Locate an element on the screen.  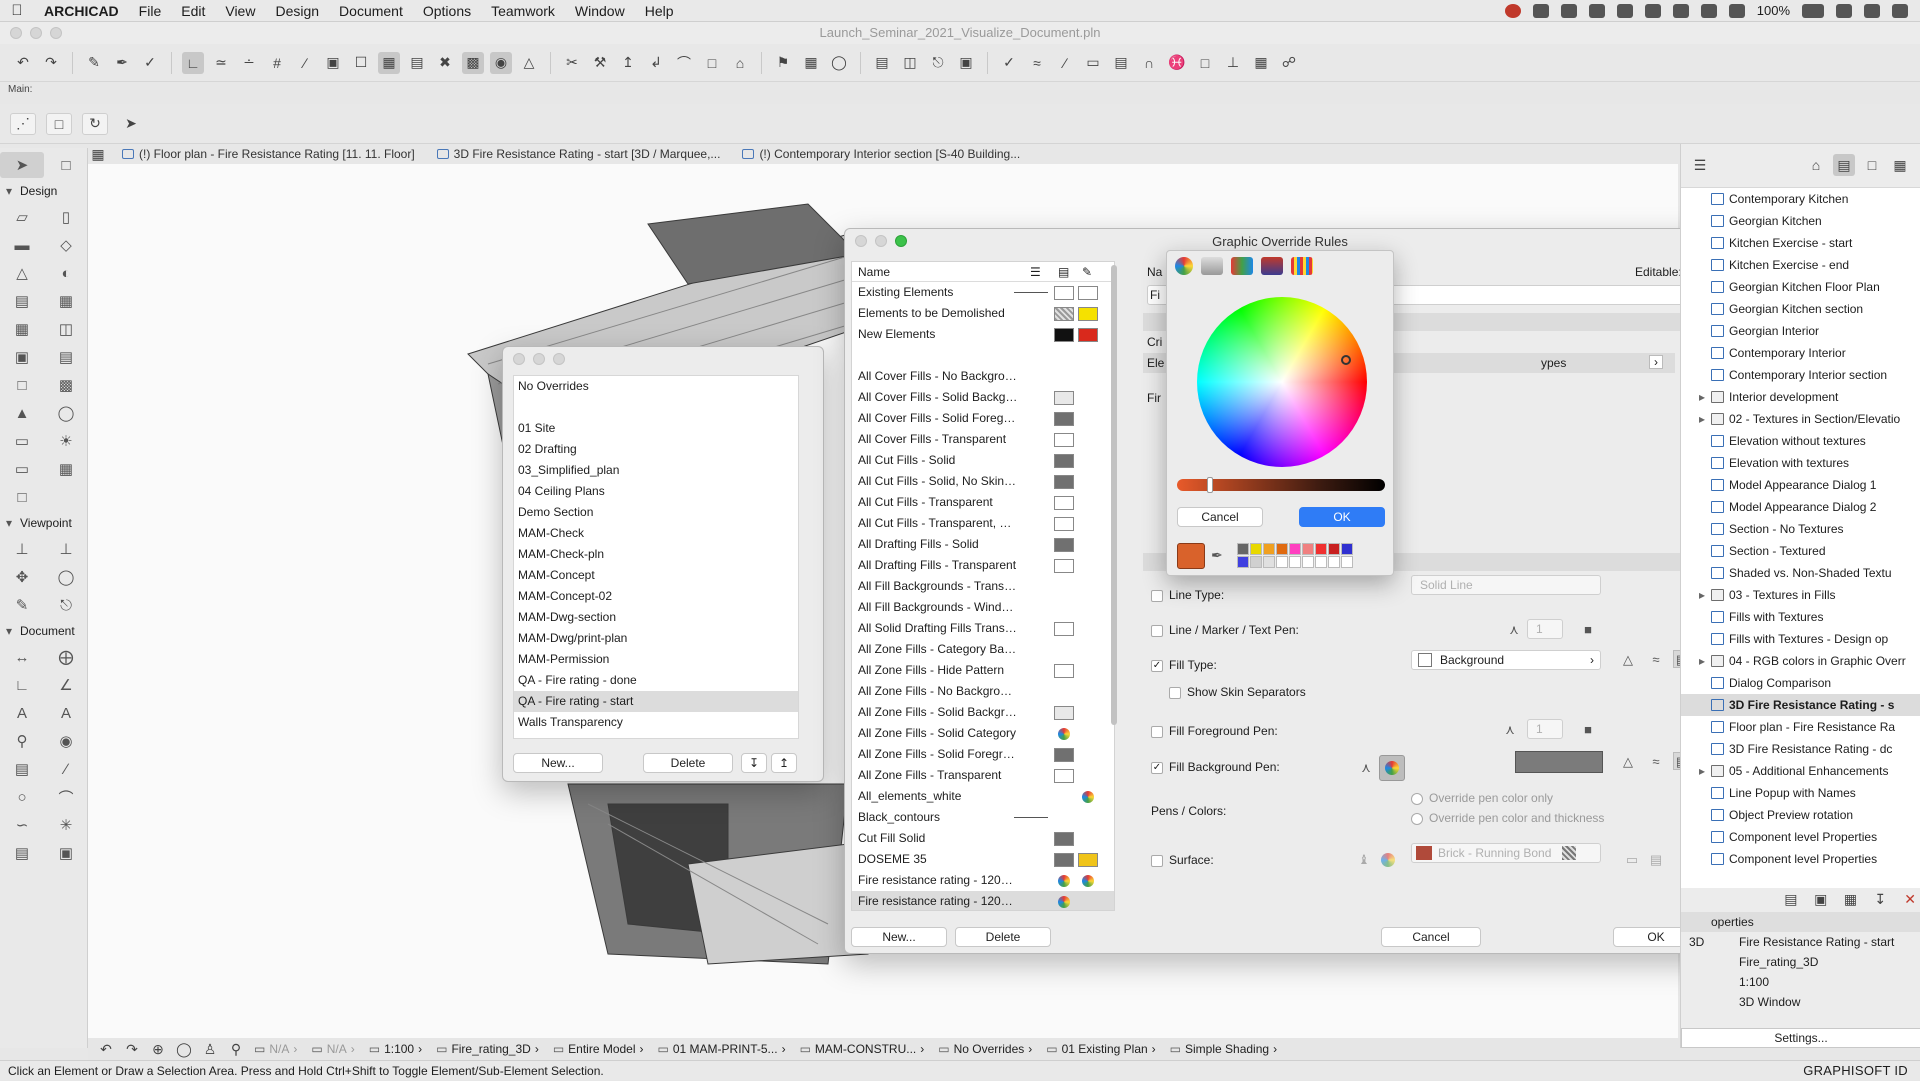
combination-item: MAM-Dwg-section is located at coordinates (656, 617).